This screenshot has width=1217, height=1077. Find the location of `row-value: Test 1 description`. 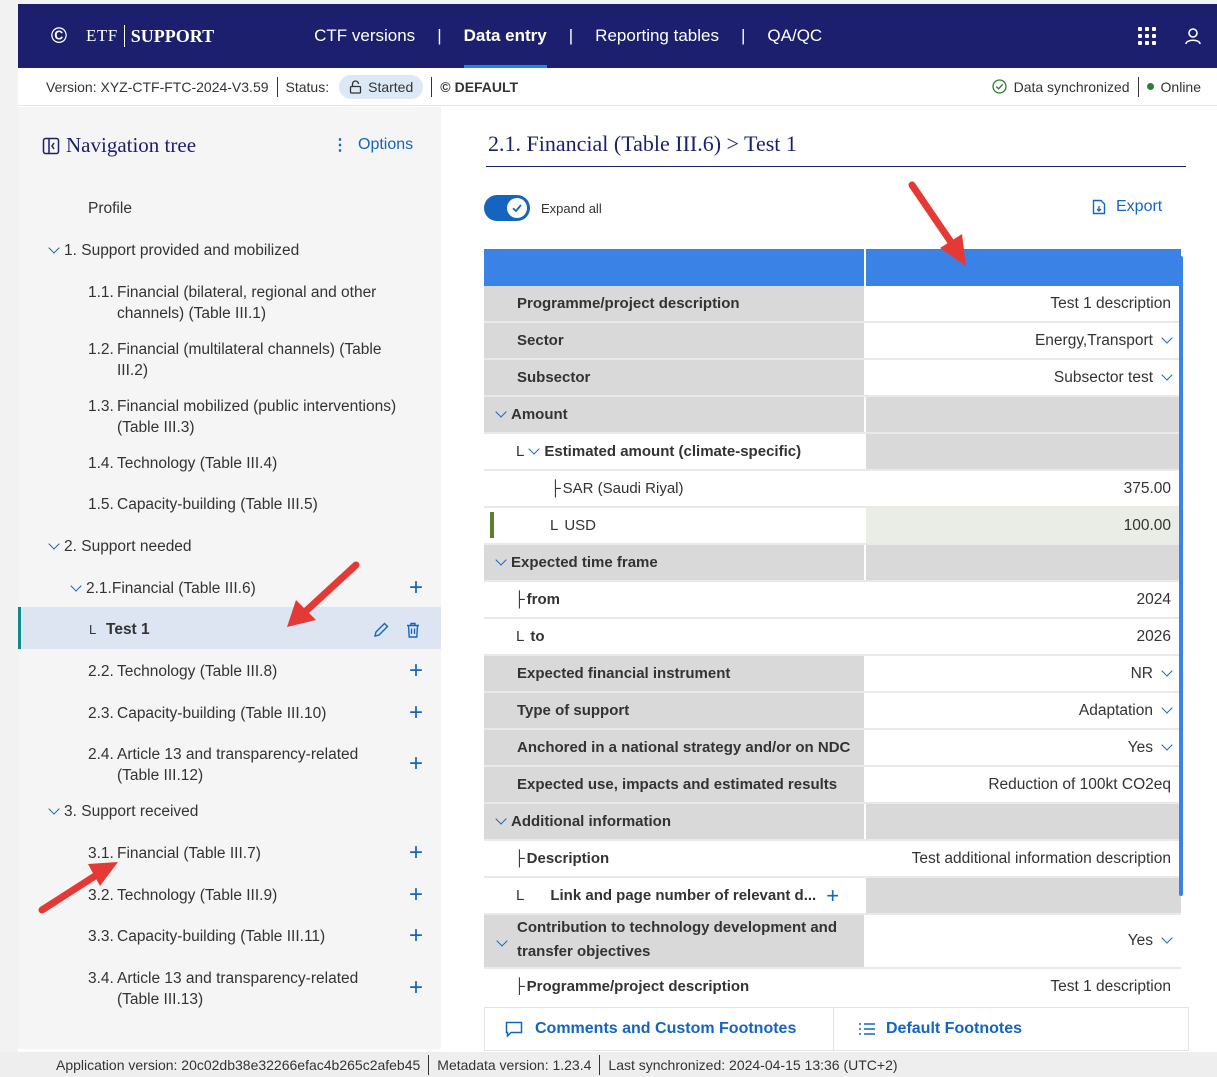

row-value: Test 1 description is located at coordinates (1110, 303).